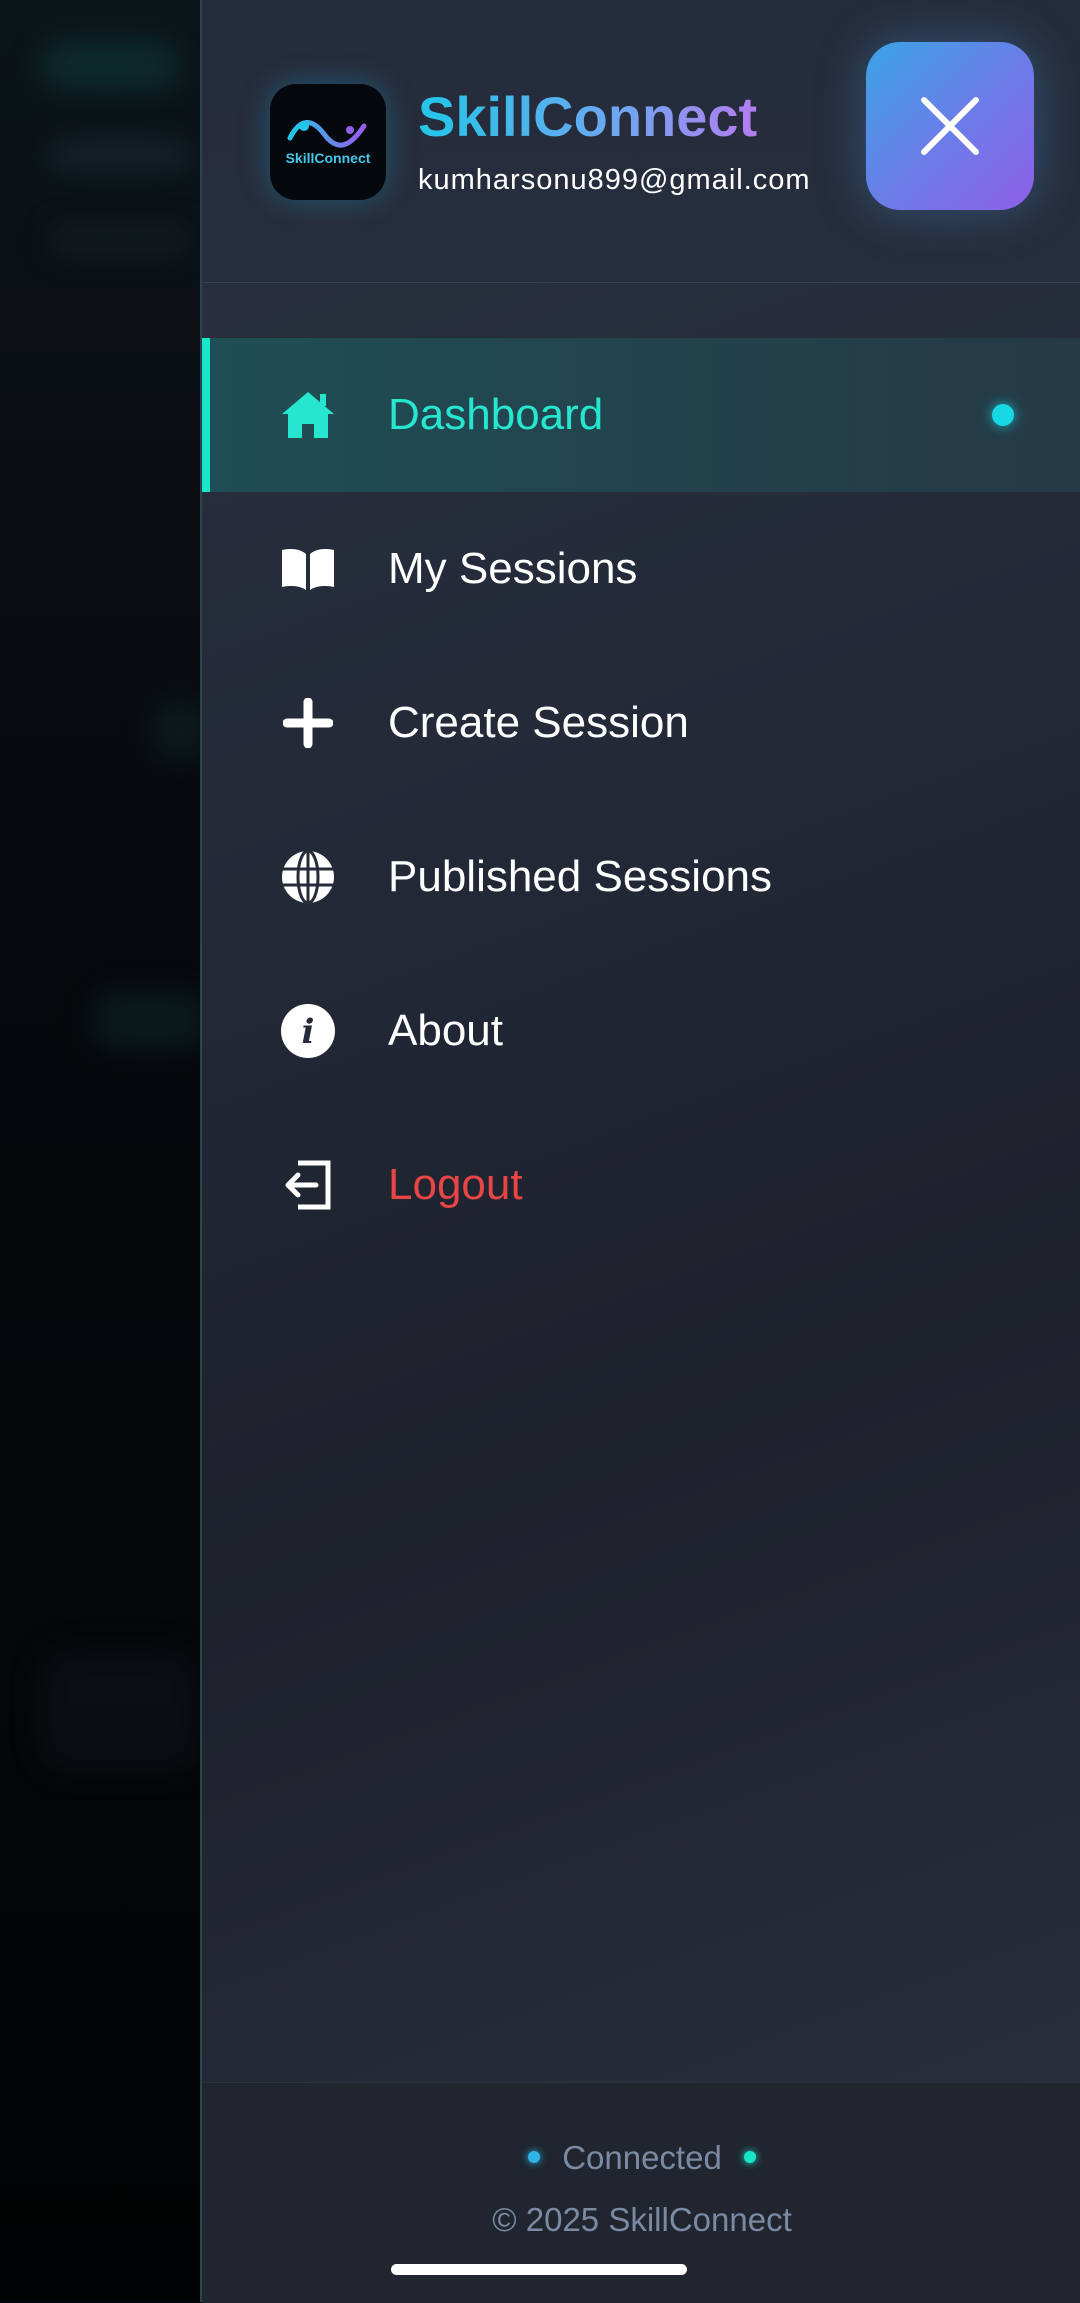 The height and width of the screenshot is (2303, 1080). I want to click on home-icon, so click(308, 415).